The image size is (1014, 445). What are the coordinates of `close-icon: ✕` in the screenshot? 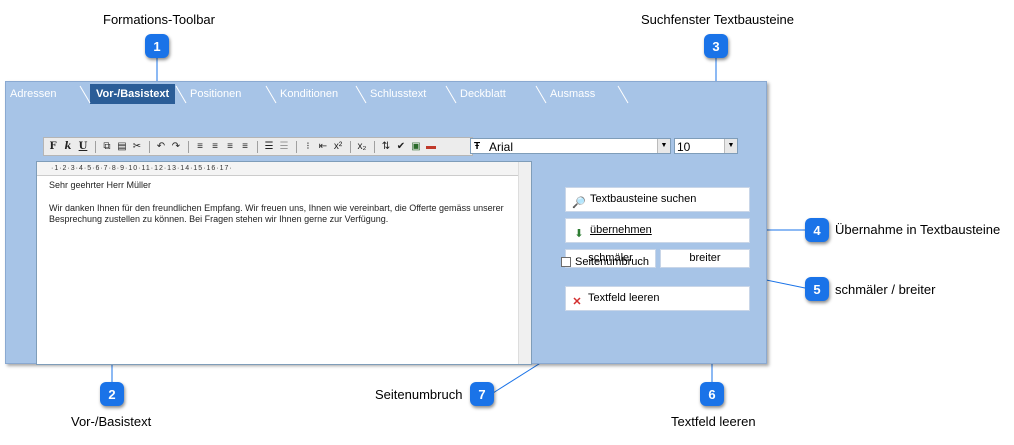 It's located at (577, 302).